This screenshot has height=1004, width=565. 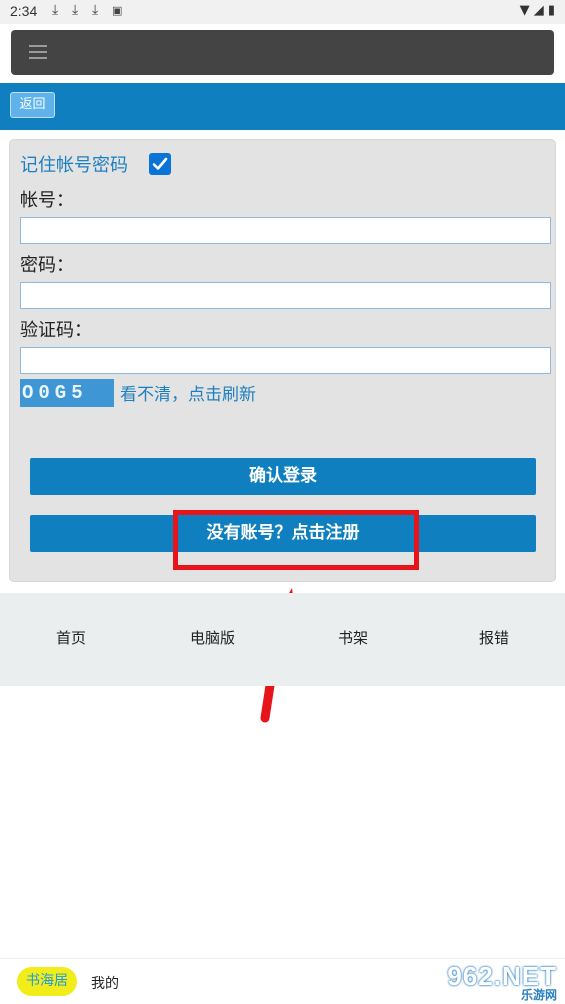 What do you see at coordinates (551, 10) in the screenshot?
I see `battery-icon: ▮` at bounding box center [551, 10].